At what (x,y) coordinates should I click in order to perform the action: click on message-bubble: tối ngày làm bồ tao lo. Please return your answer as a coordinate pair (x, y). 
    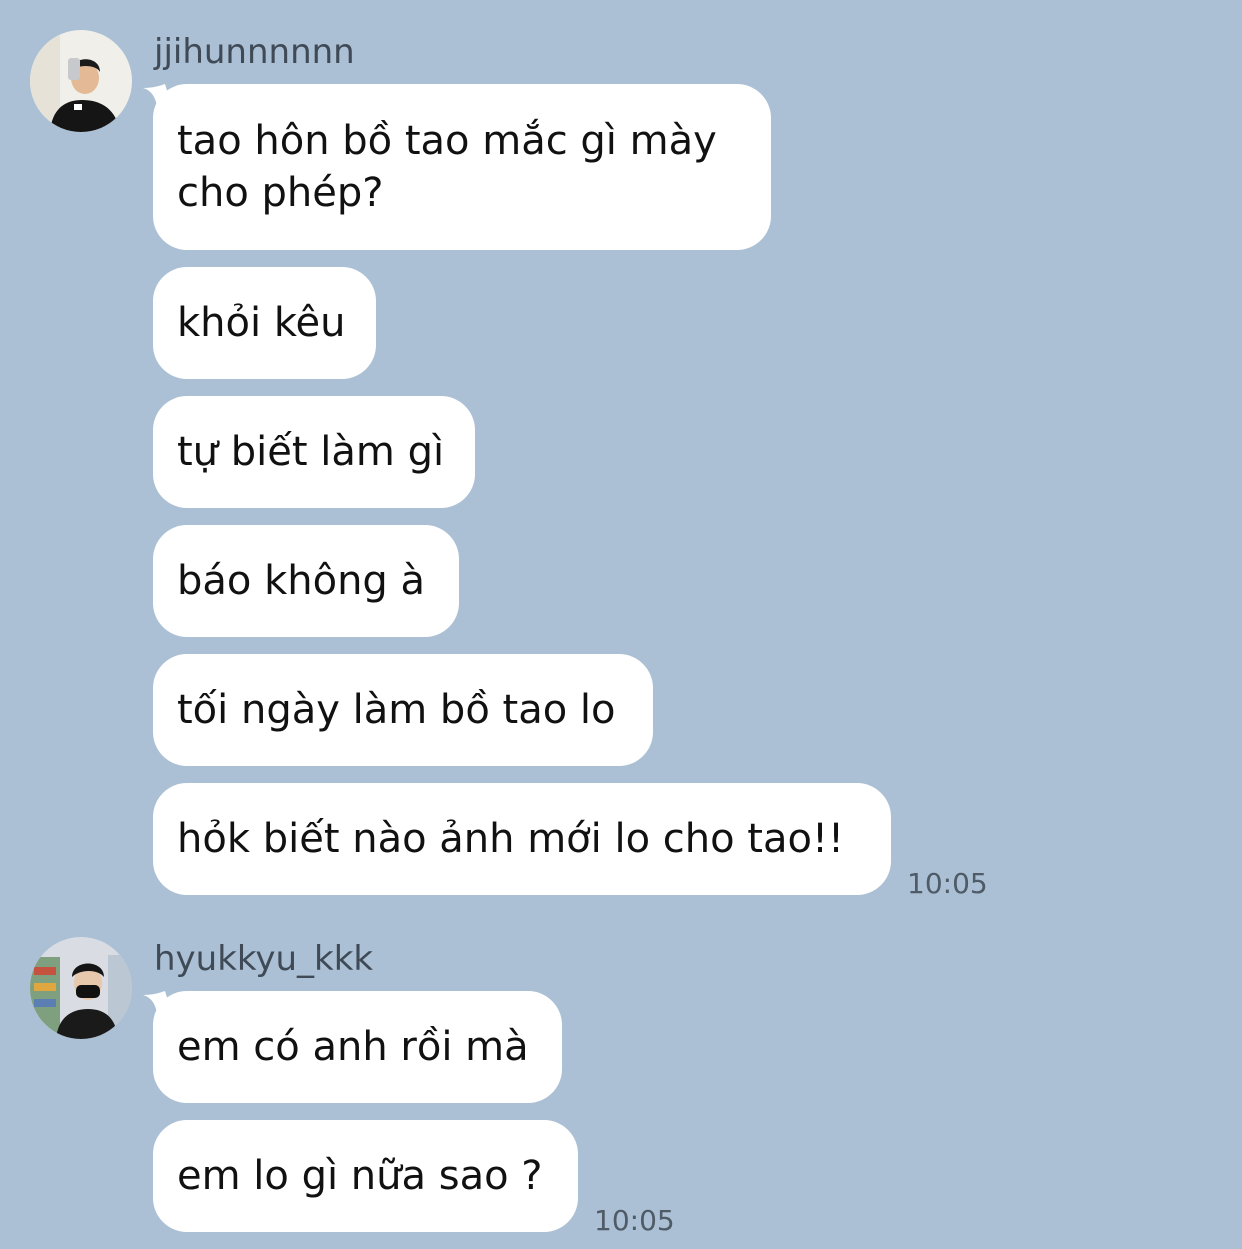
    Looking at the image, I should click on (403, 710).